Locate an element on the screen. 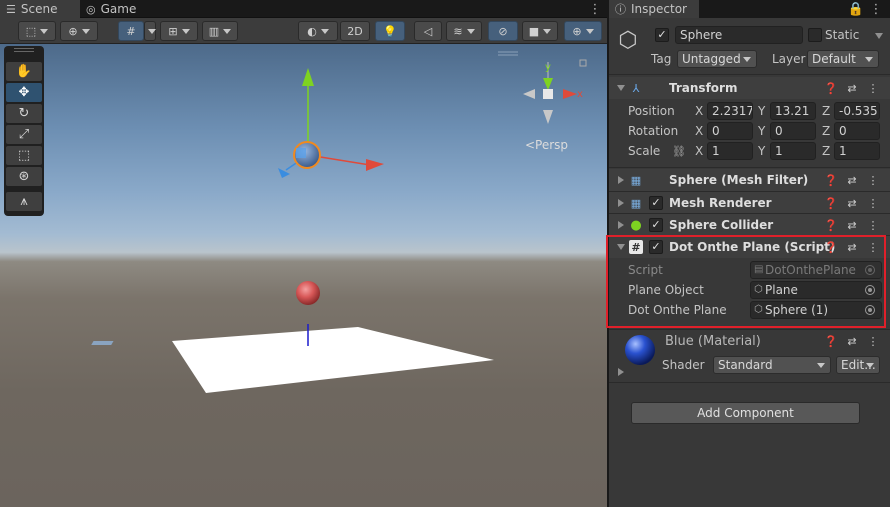 Image resolution: width=890 pixels, height=507 pixels. scale-y-label: Y is located at coordinates (761, 151).